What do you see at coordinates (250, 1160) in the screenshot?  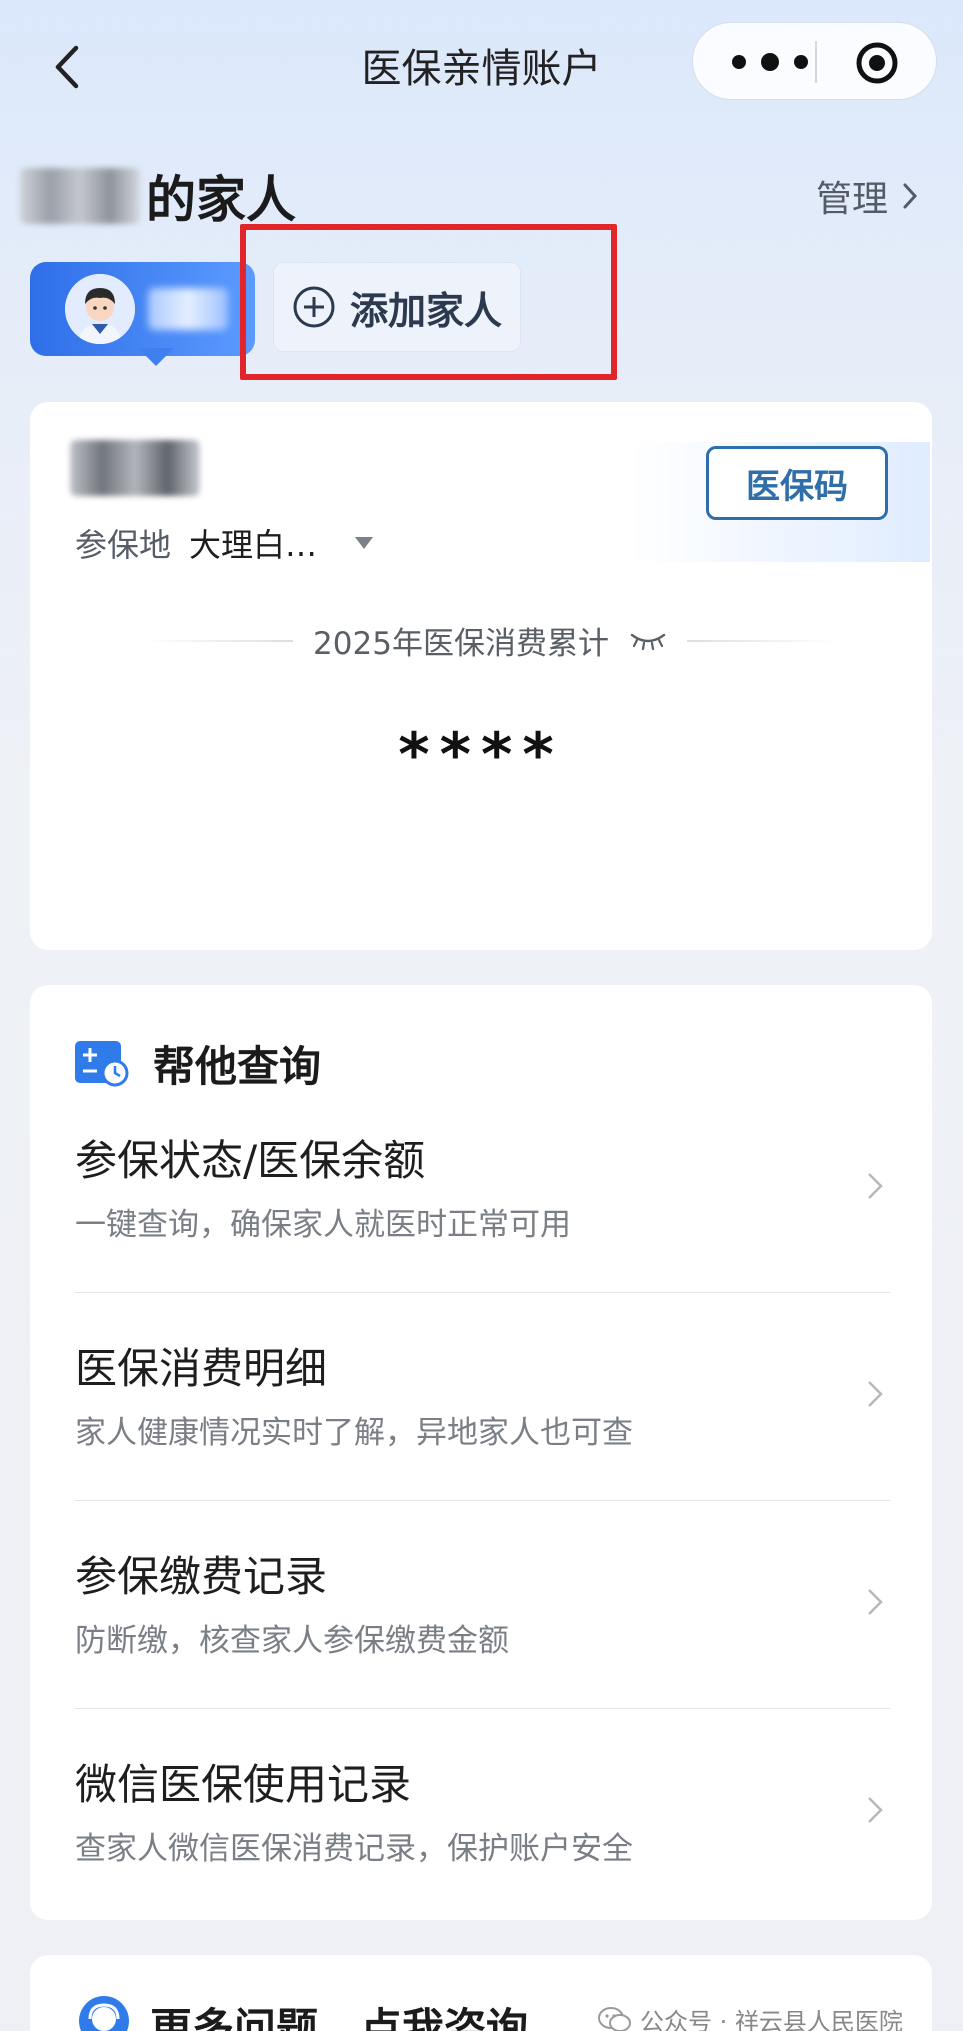 I see `query-item-title: 参保状态/医保余额` at bounding box center [250, 1160].